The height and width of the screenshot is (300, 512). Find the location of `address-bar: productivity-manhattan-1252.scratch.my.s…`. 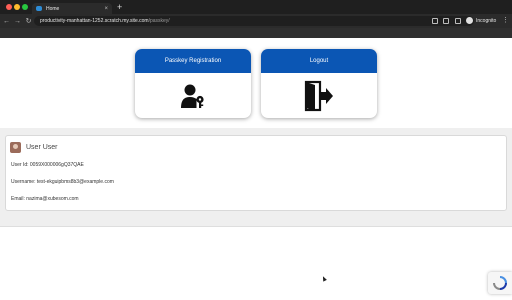

address-bar: productivity-manhattan-1252.scratch.my.s… is located at coordinates (254, 21).